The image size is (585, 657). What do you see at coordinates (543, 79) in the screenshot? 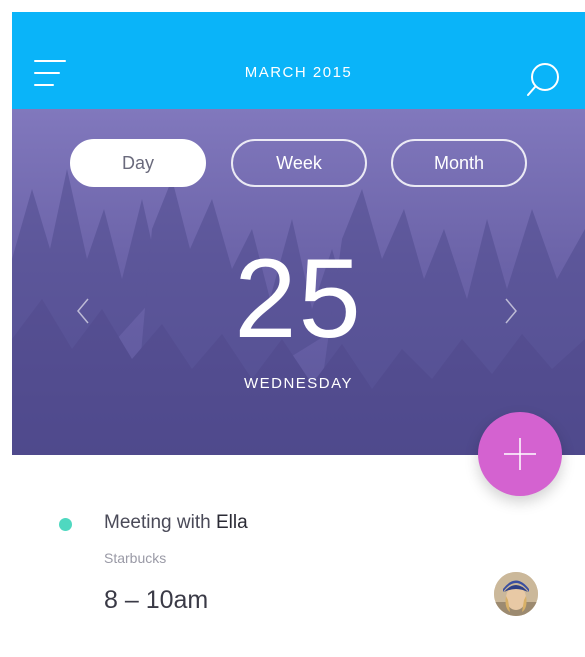
I see `search-icon` at bounding box center [543, 79].